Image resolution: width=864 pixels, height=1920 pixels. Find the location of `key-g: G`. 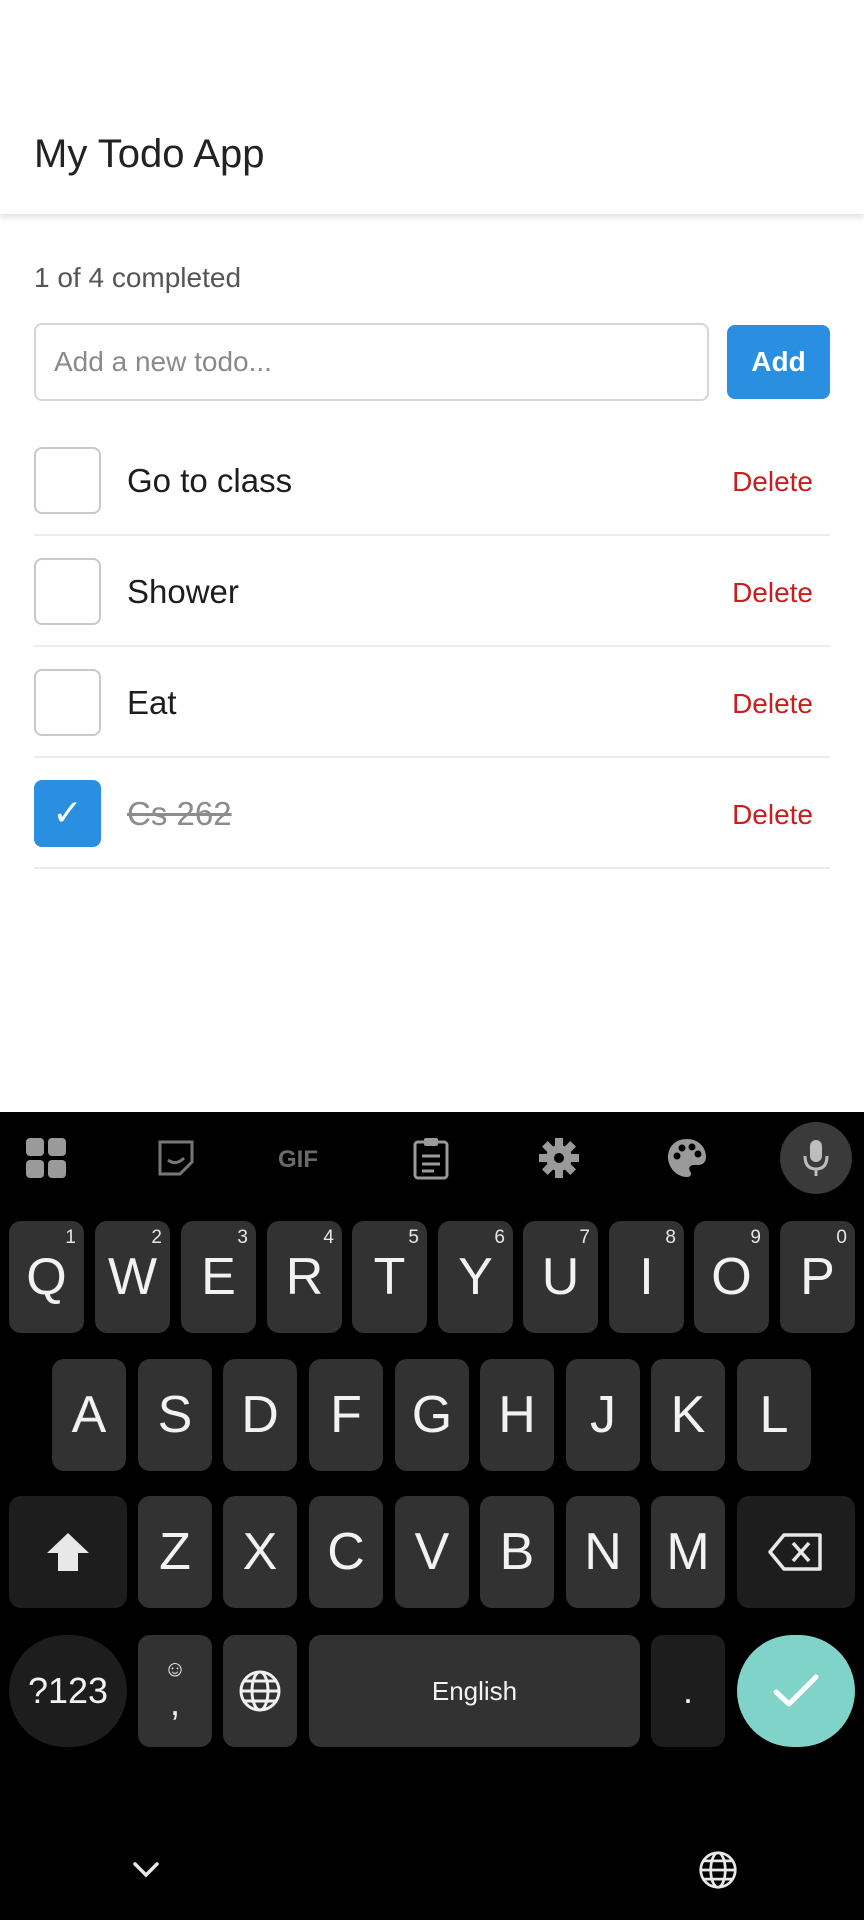

key-g: G is located at coordinates (432, 1415).